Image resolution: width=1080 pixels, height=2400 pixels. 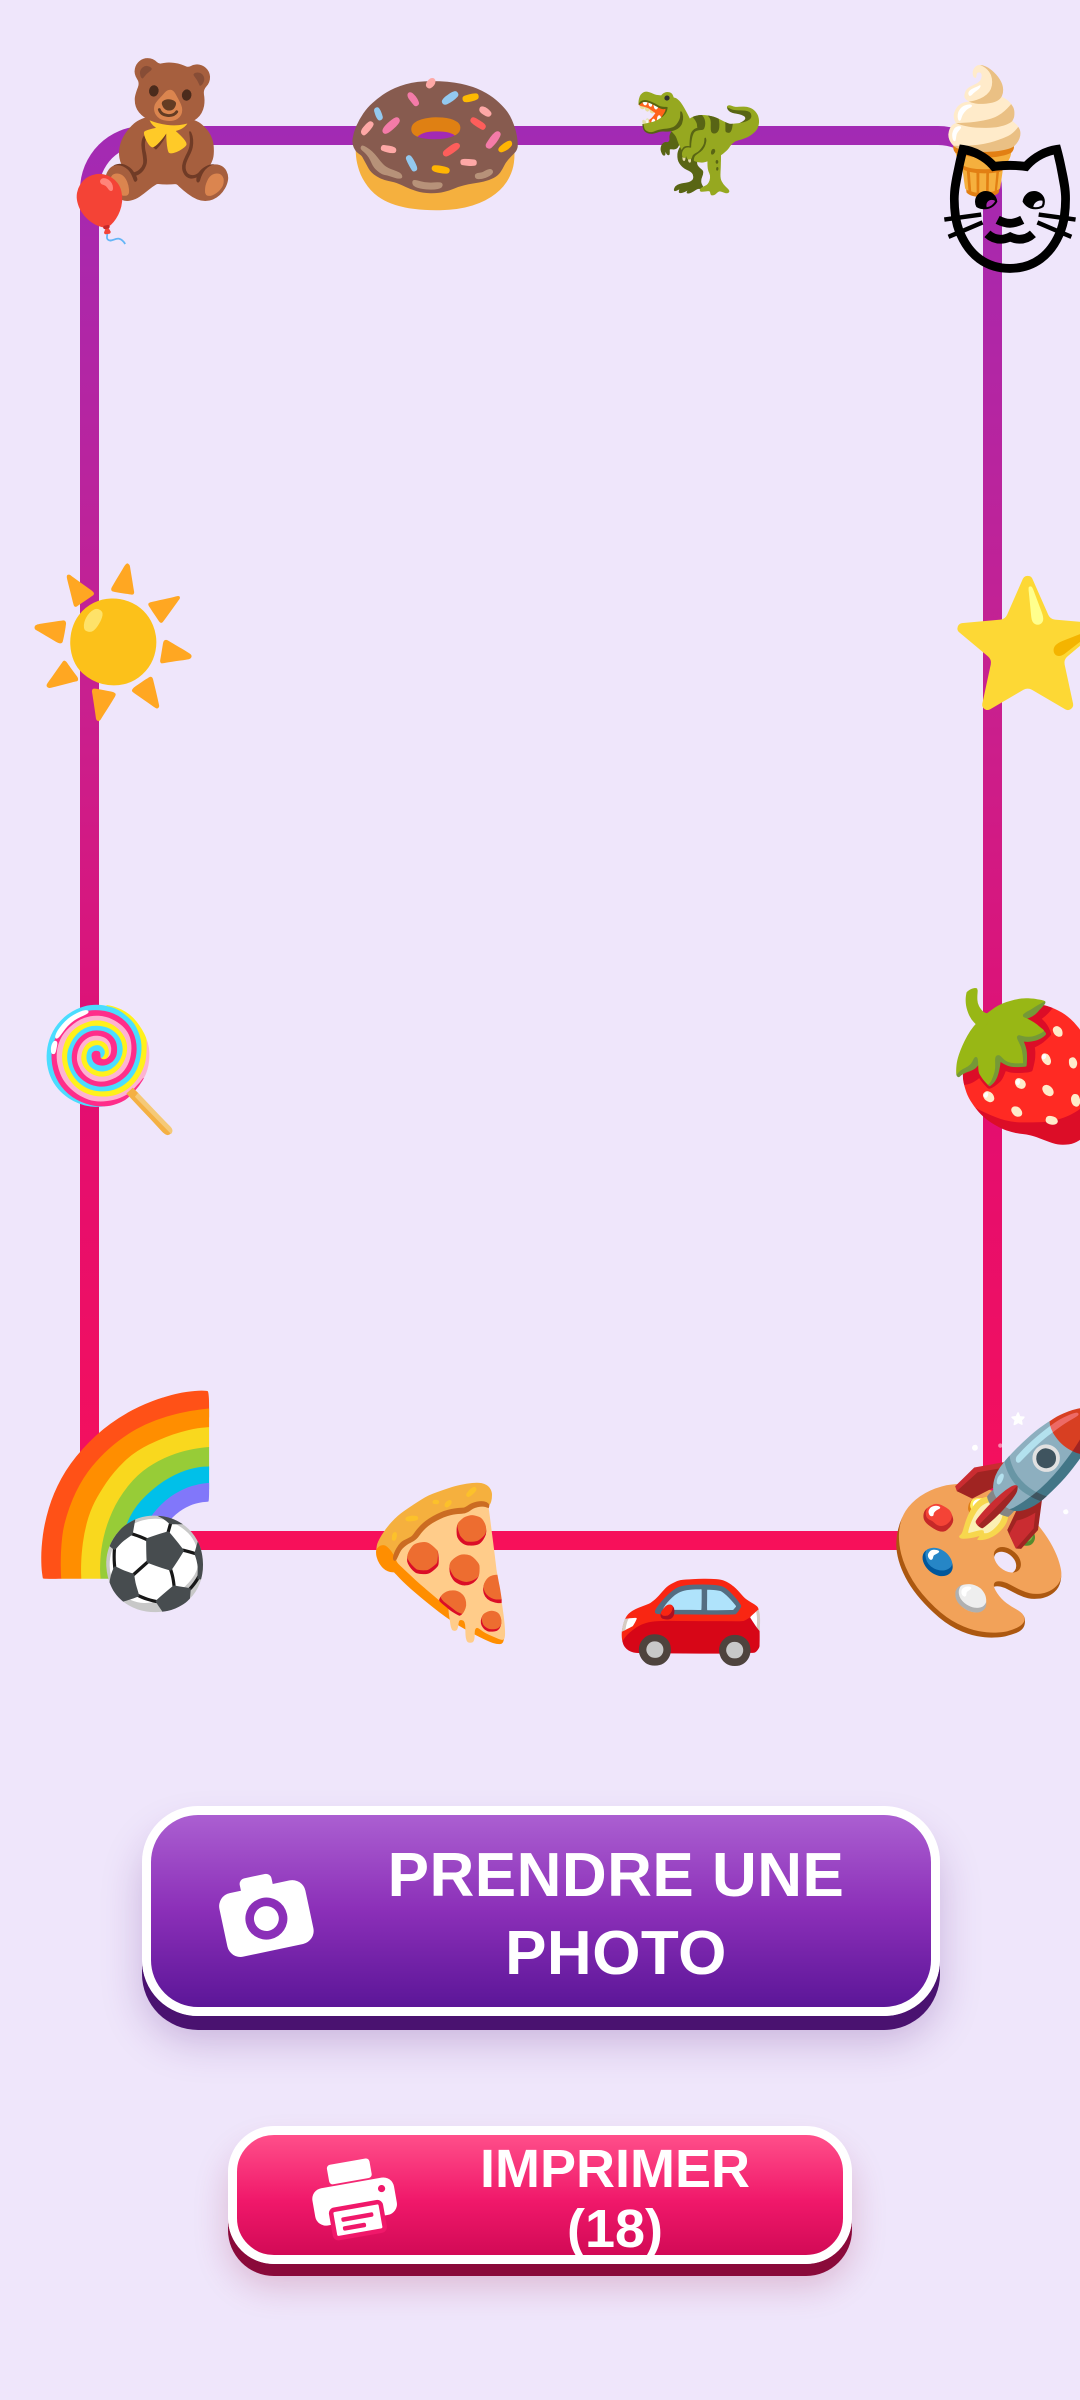 I want to click on cat-sticker: 🐱, so click(x=1010, y=217).